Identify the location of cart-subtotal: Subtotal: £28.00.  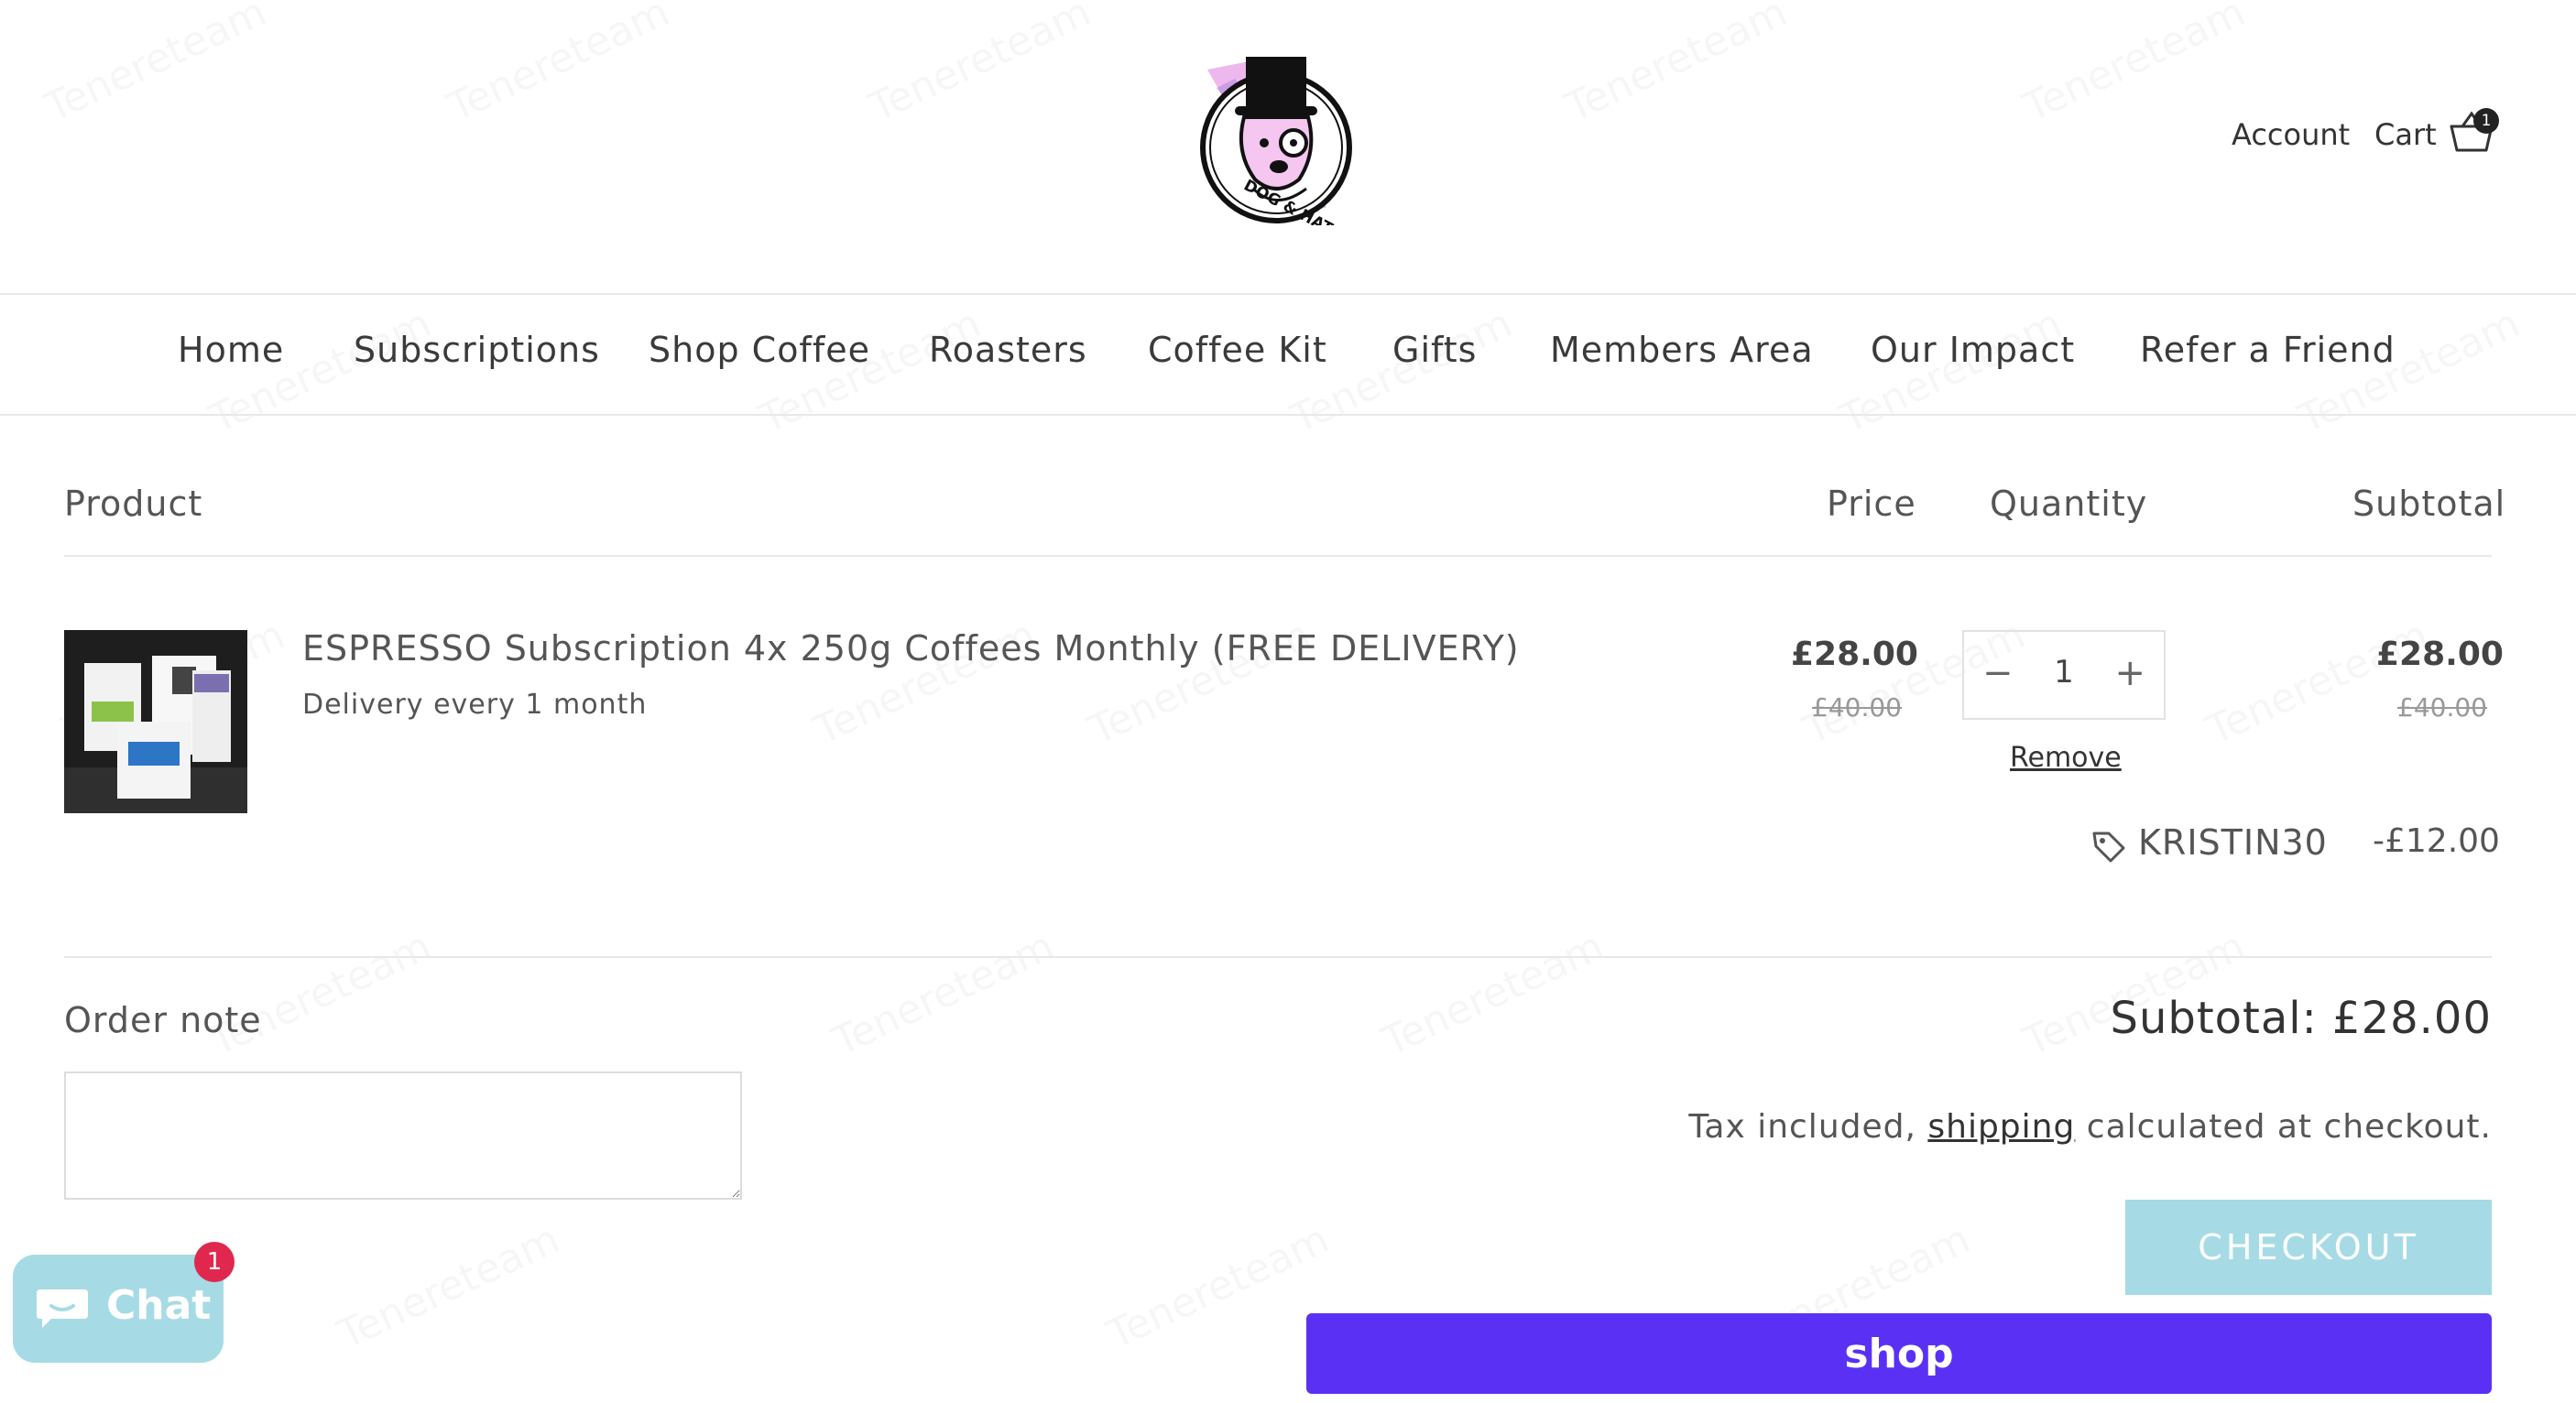
(2301, 1019).